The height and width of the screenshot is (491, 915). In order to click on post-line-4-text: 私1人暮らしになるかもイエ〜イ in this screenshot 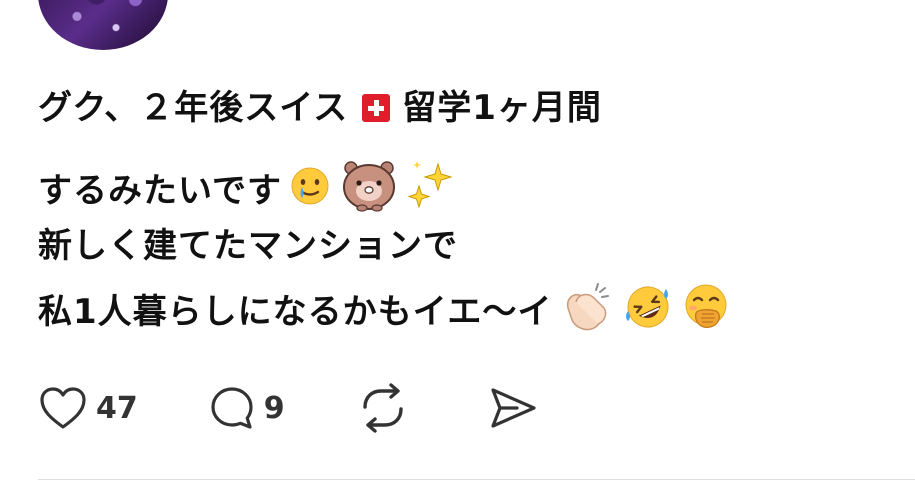, I will do `click(295, 311)`.